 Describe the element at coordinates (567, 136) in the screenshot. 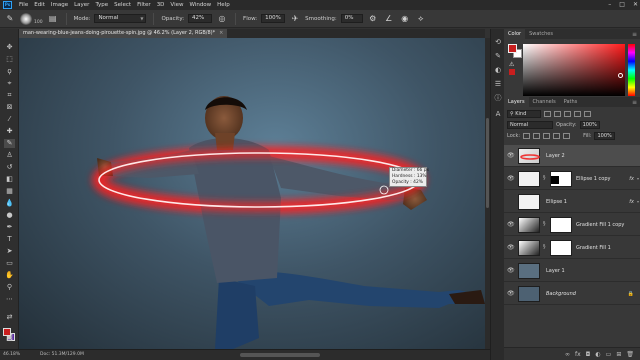

I see `lock-all-icon` at that location.